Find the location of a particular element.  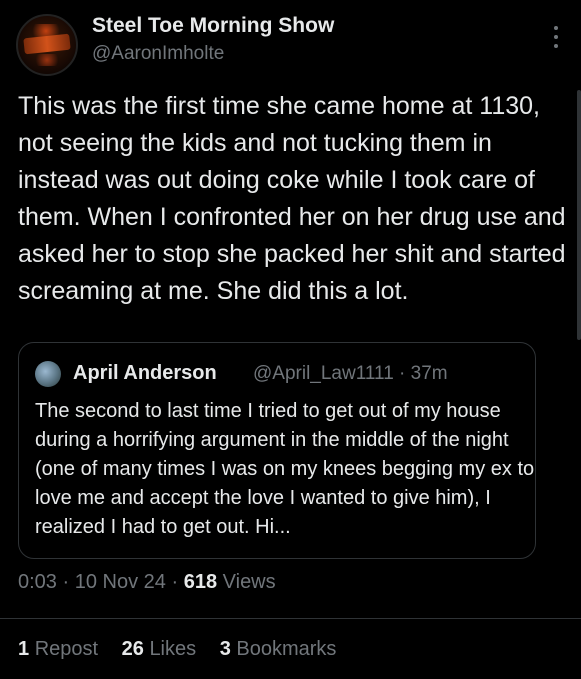

views-label: Views is located at coordinates (249, 582).